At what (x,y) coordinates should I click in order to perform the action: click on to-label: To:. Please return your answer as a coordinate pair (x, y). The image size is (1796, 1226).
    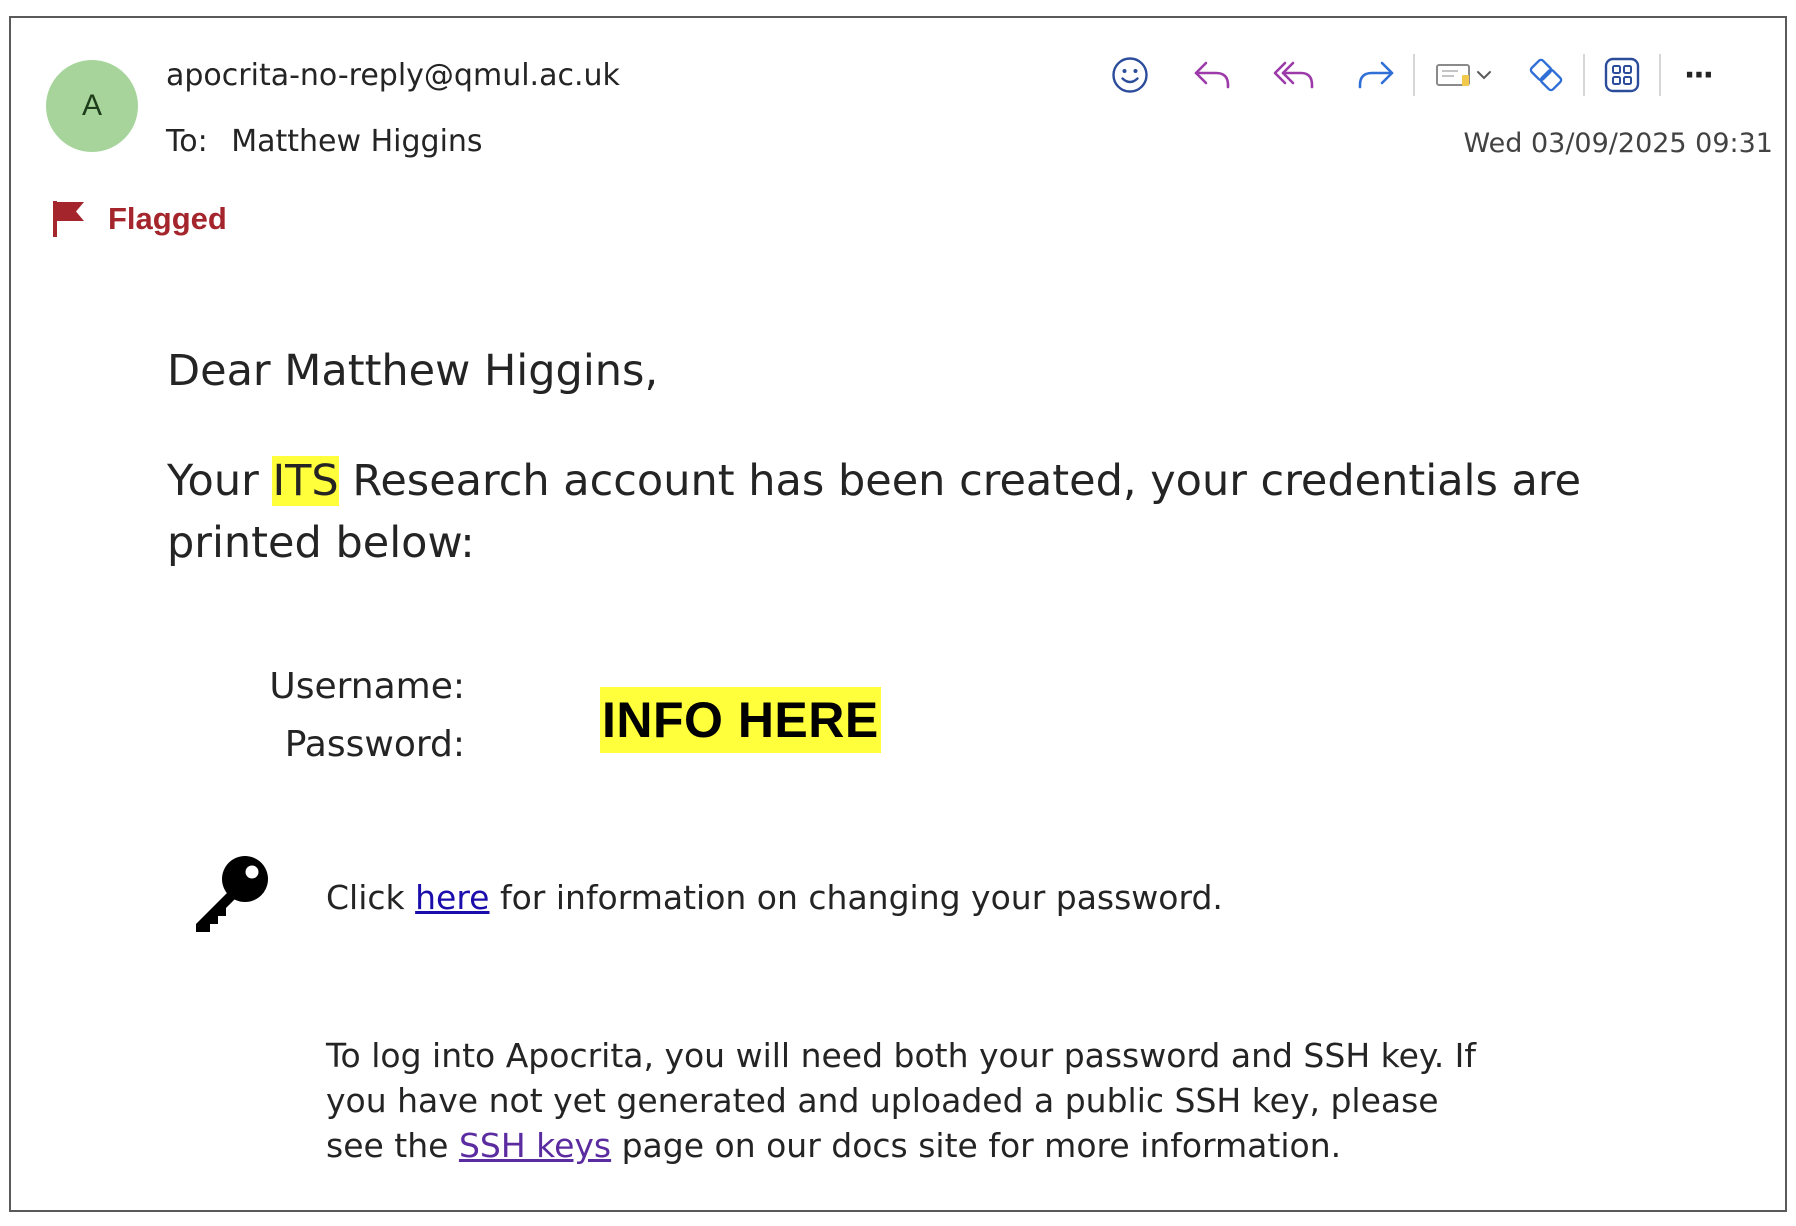
    Looking at the image, I should click on (187, 141).